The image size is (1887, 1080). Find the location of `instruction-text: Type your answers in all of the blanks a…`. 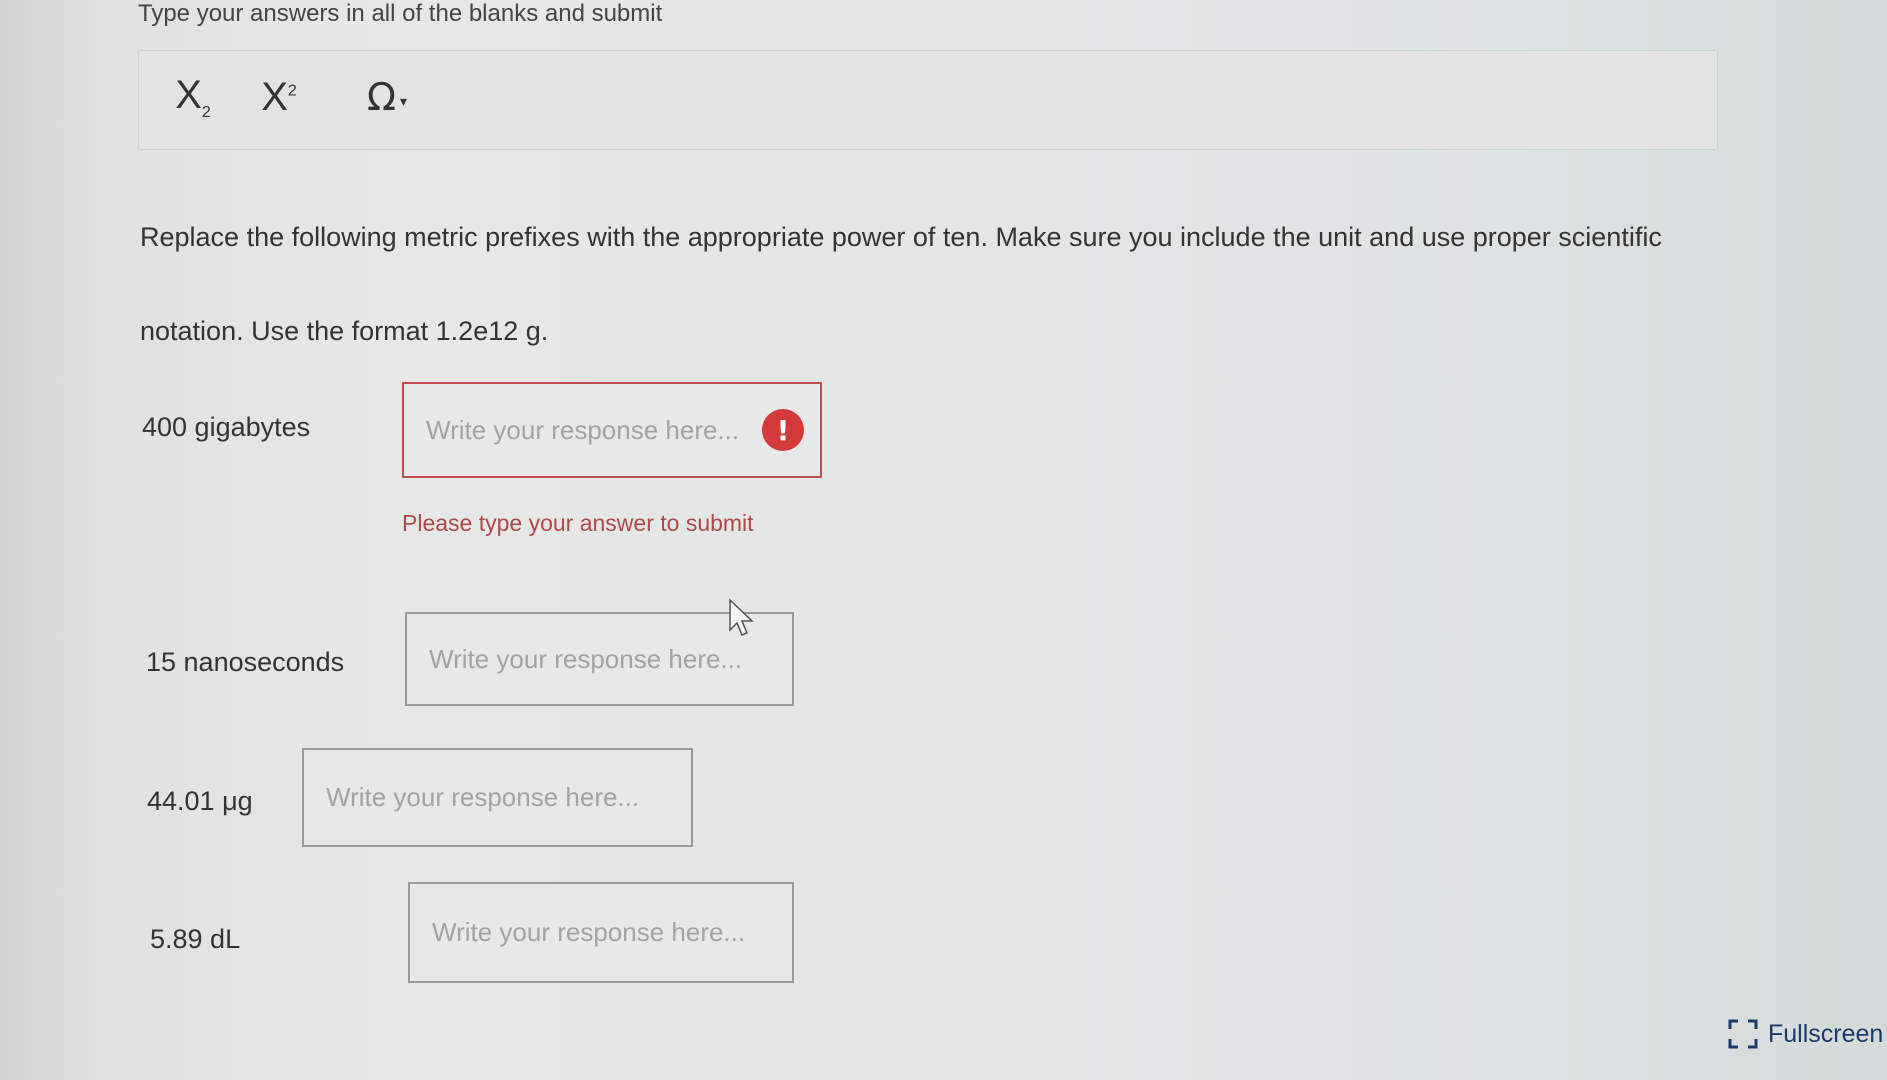

instruction-text: Type your answers in all of the blanks a… is located at coordinates (400, 13).